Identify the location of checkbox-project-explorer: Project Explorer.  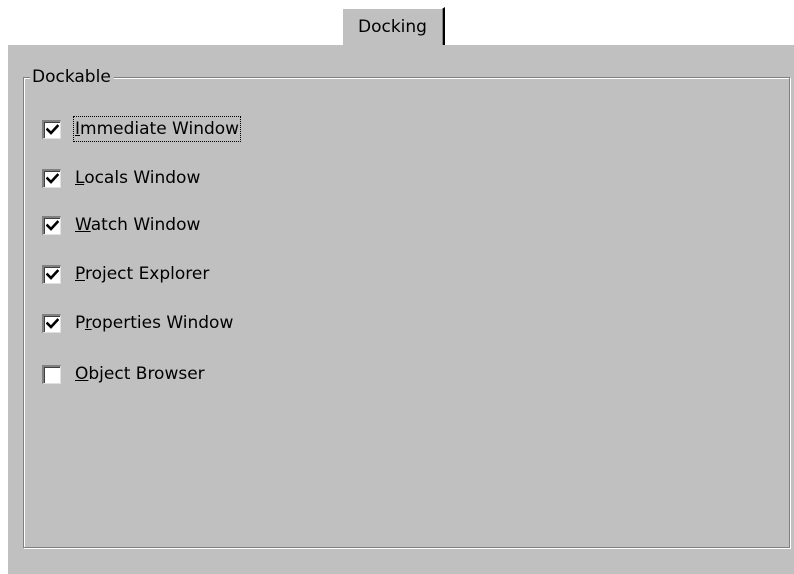
(125, 274).